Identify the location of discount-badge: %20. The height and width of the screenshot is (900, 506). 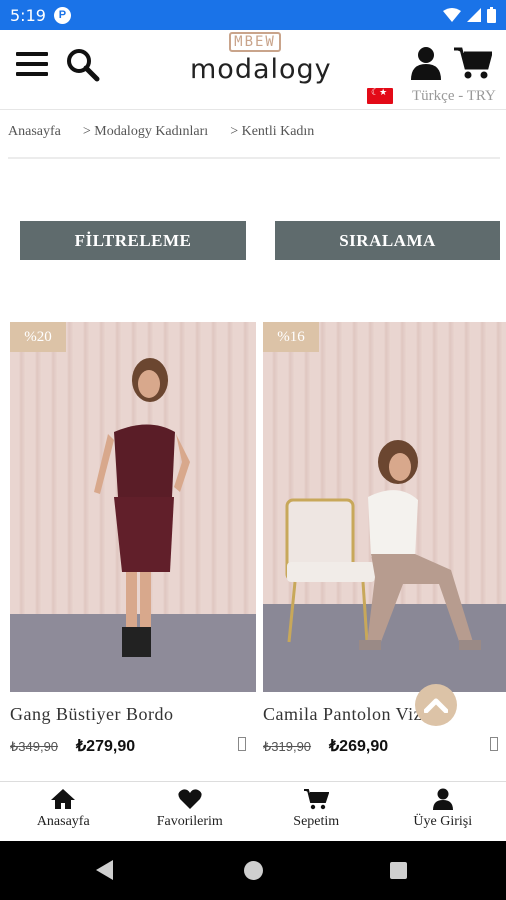
(38, 337).